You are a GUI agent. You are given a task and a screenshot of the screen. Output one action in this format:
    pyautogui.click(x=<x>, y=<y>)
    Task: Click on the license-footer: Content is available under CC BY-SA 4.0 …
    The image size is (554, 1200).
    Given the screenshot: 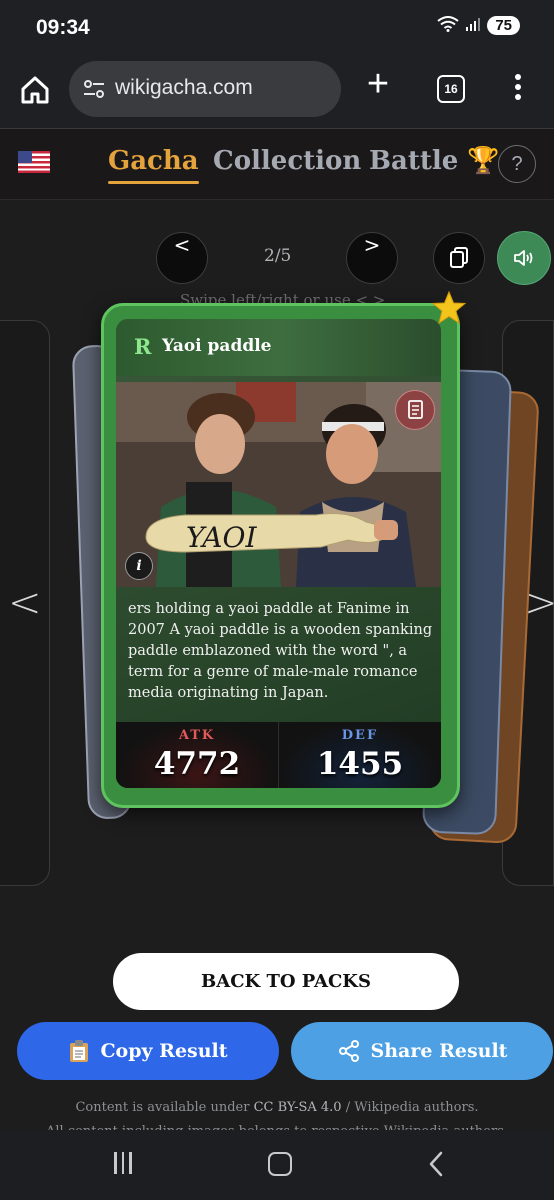 What is the action you would take?
    pyautogui.click(x=277, y=1107)
    